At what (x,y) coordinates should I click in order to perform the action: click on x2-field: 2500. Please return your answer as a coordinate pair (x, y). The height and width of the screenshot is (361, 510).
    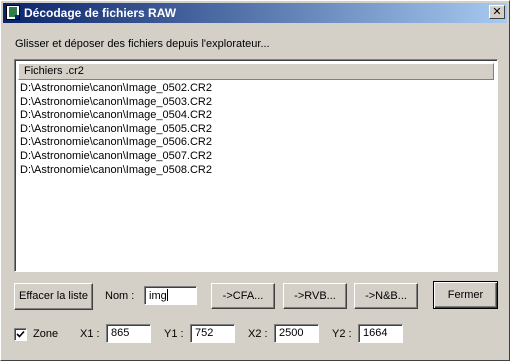
    Looking at the image, I should click on (296, 333).